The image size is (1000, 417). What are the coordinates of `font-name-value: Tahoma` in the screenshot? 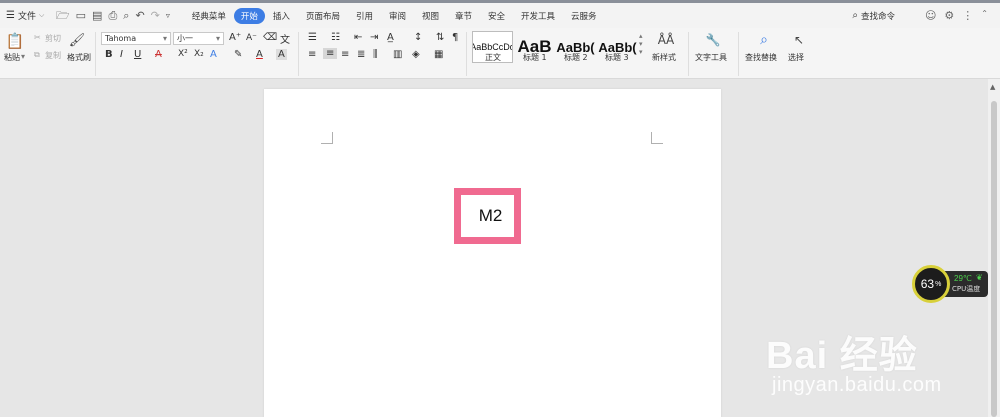 It's located at (121, 38).